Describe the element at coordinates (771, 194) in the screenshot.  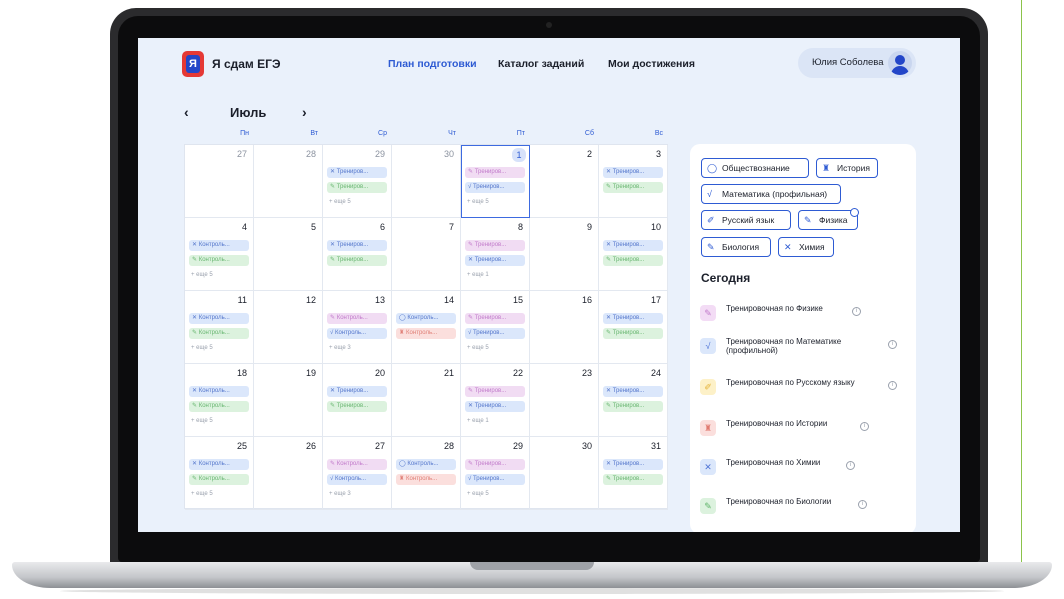
I see `filter-chip-math: √ Математика (профильная)` at that location.